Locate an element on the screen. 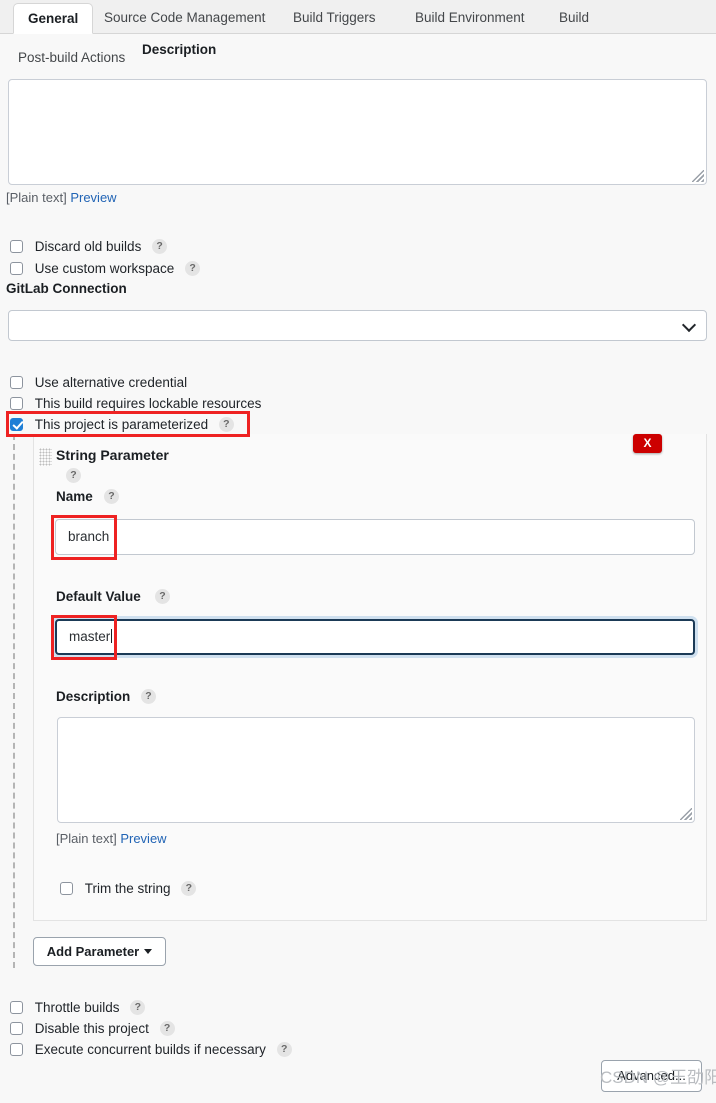 This screenshot has height=1103, width=716. execute-concurrent-builds-help-icon: ? is located at coordinates (284, 1049).